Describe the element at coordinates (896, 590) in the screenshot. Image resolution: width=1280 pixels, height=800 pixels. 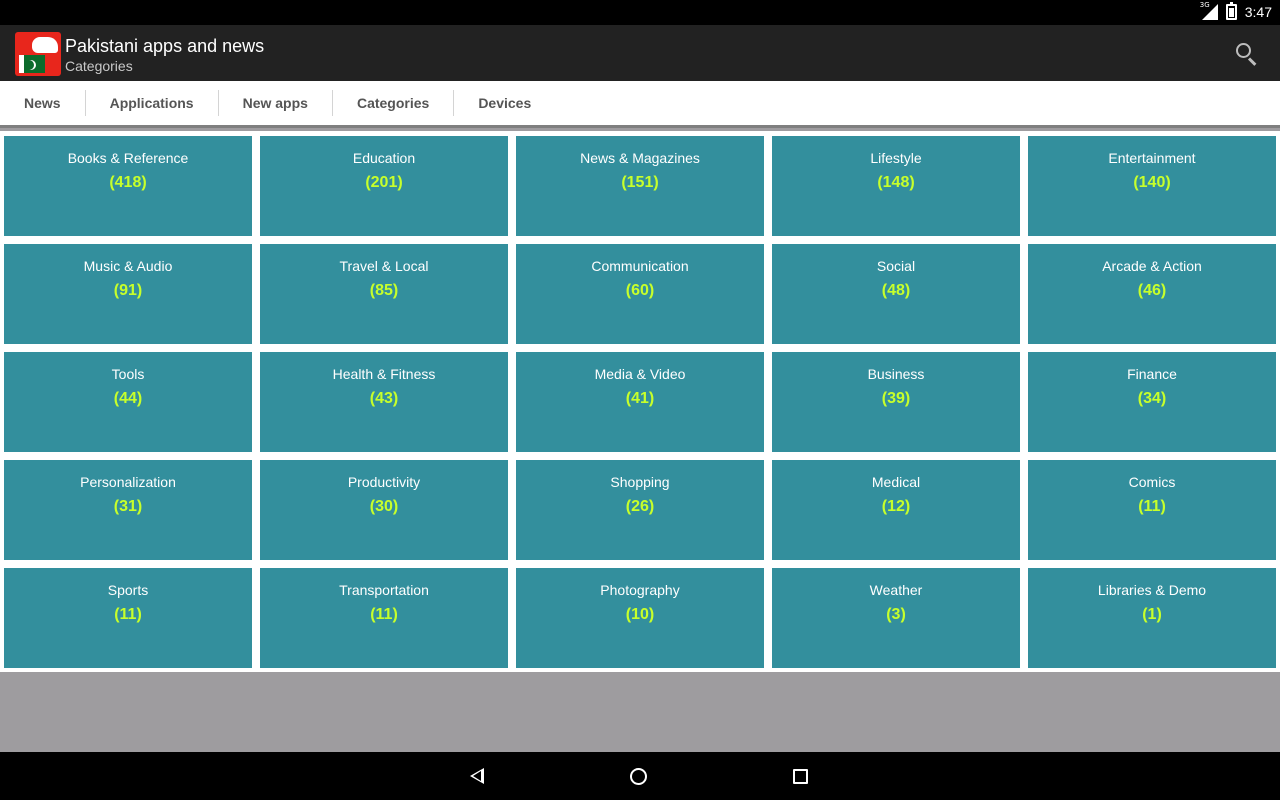
I see `category-name: Weather` at that location.